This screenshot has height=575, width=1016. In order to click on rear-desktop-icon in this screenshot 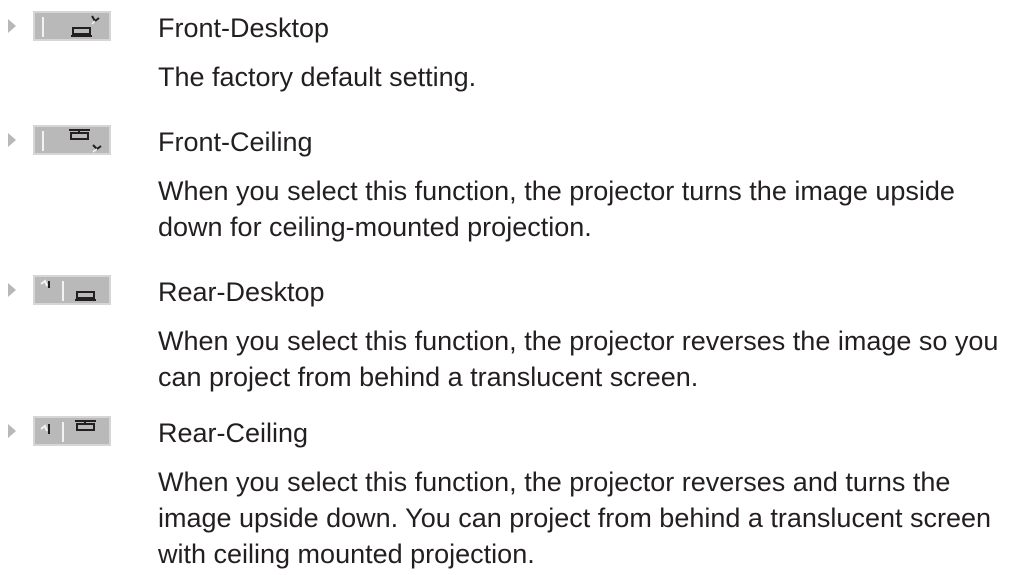, I will do `click(72, 290)`.